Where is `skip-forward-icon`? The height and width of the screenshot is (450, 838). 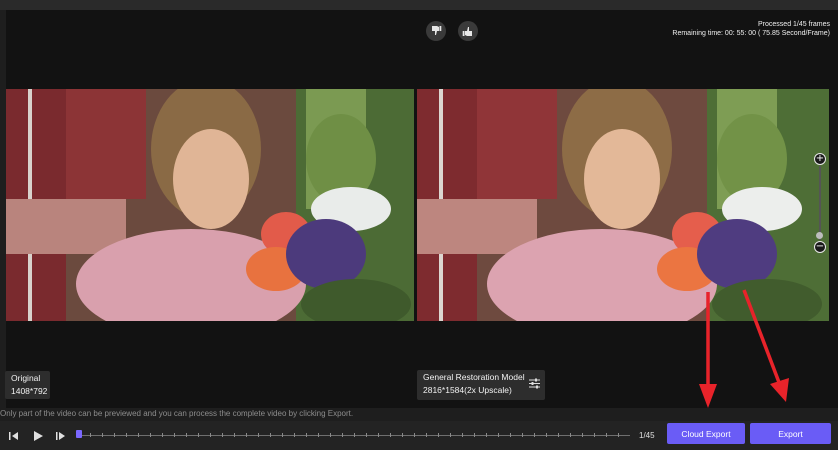 skip-forward-icon is located at coordinates (60, 436).